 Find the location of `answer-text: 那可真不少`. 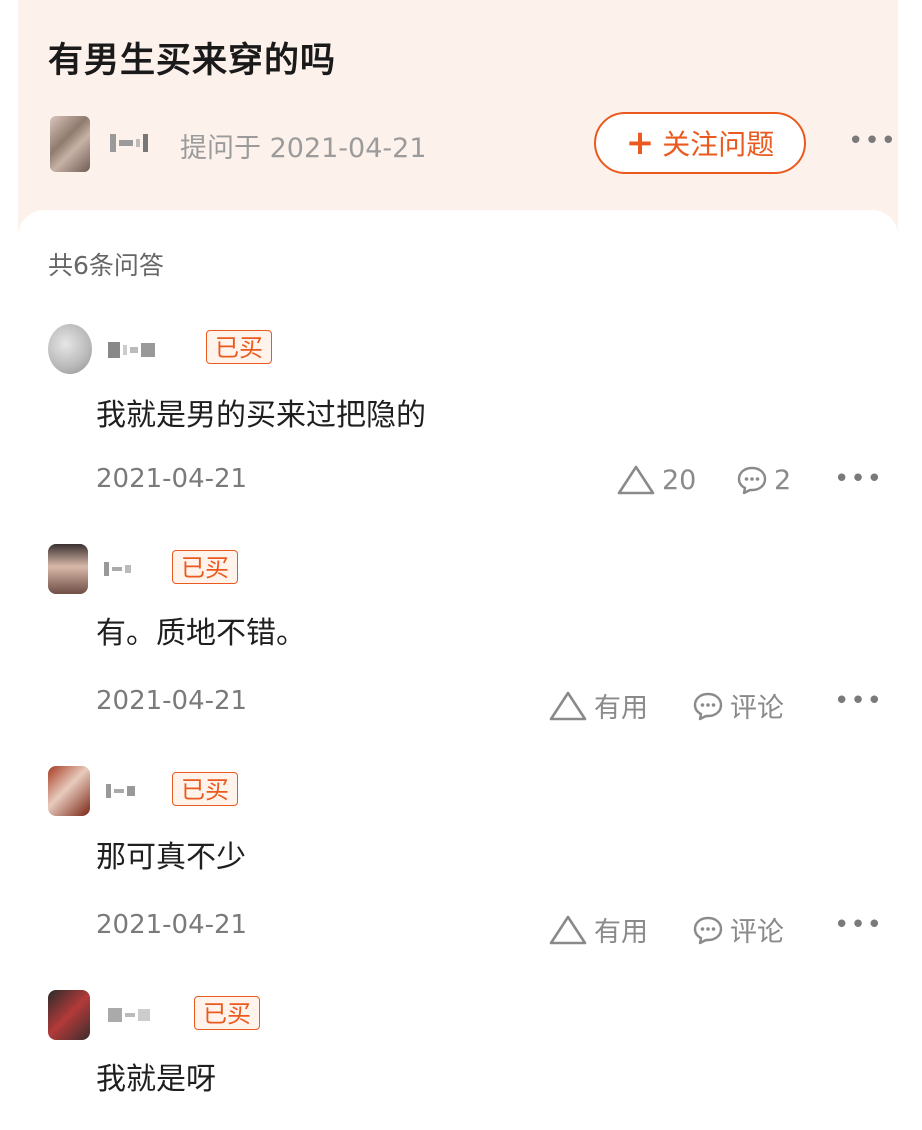

answer-text: 那可真不少 is located at coordinates (171, 857).